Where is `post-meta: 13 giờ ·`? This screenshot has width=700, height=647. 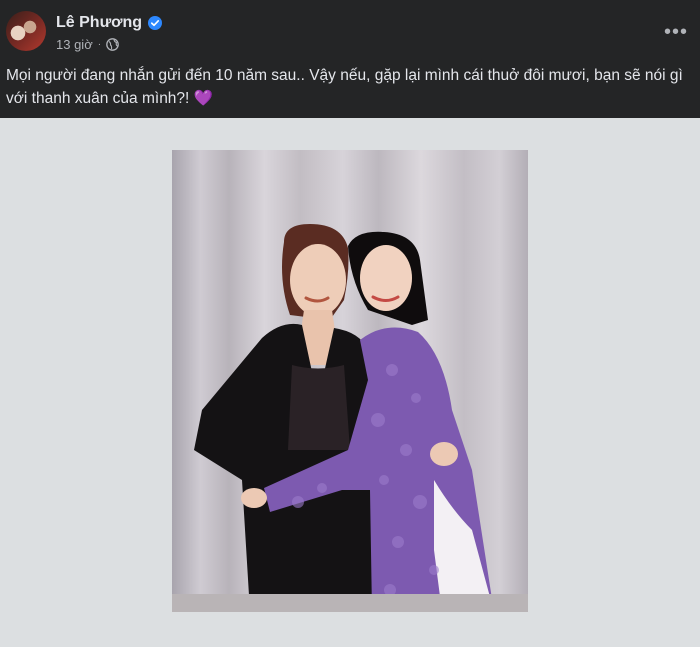 post-meta: 13 giờ · is located at coordinates (87, 44).